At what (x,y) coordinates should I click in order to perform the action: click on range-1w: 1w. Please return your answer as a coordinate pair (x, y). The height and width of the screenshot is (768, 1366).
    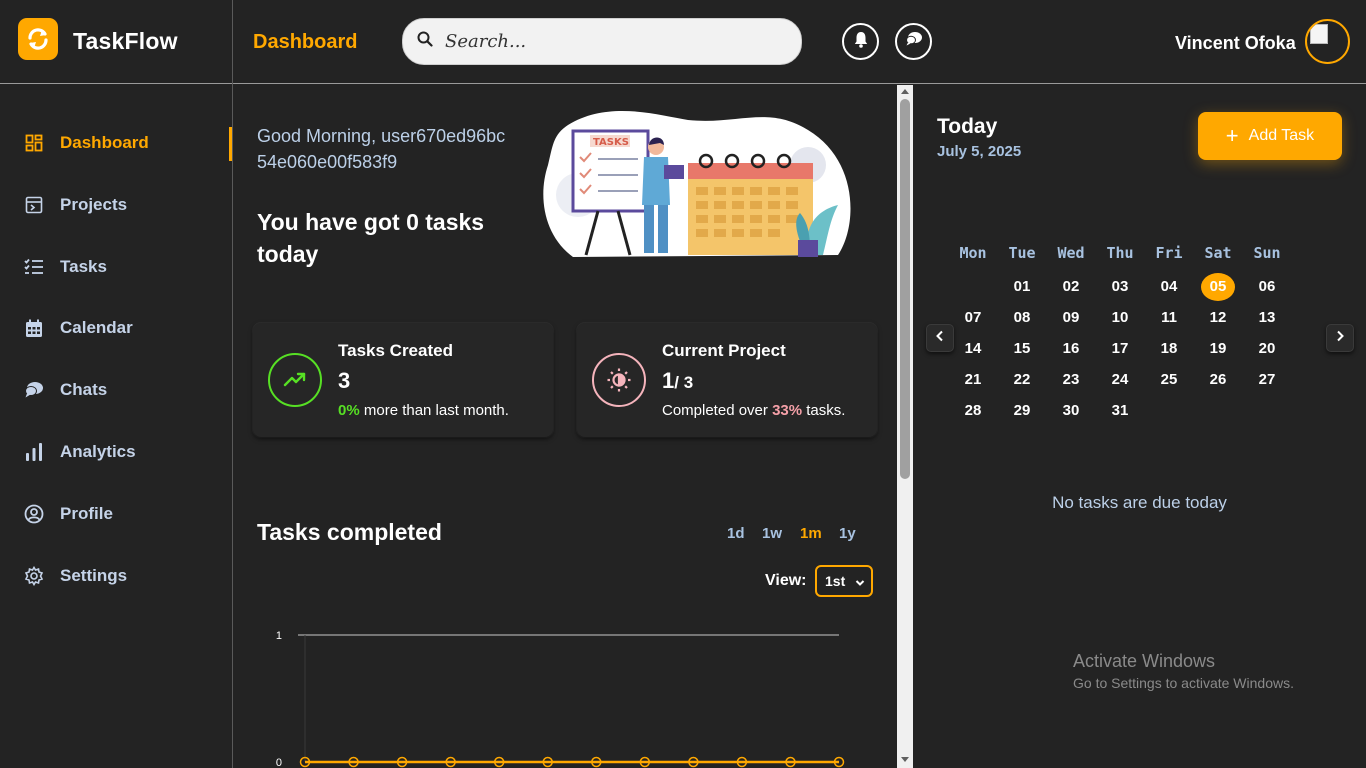
    Looking at the image, I should click on (772, 533).